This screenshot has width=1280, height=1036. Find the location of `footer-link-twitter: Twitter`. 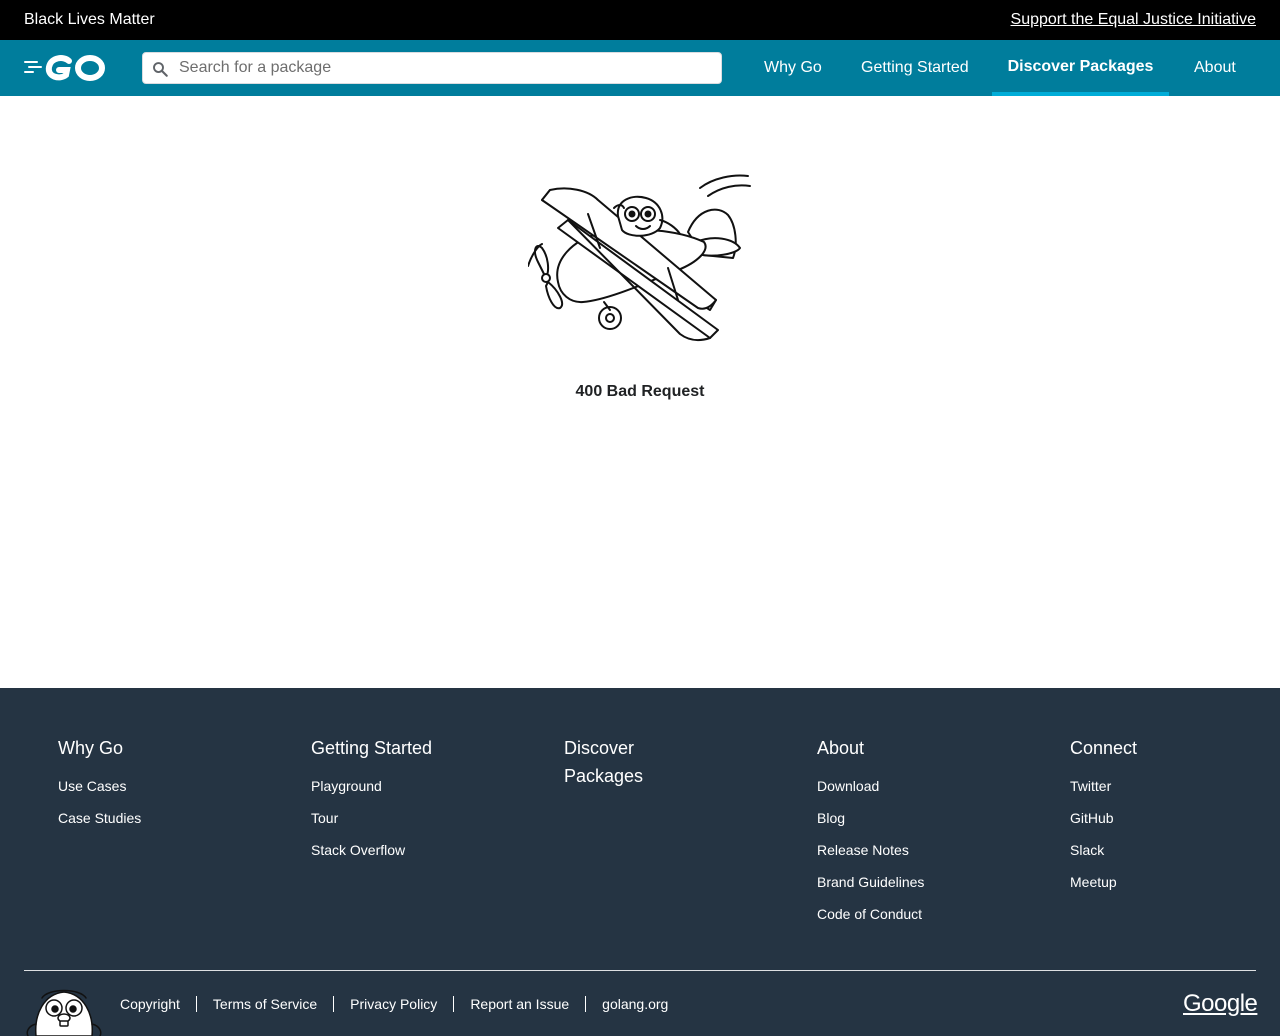

footer-link-twitter: Twitter is located at coordinates (1170, 786).